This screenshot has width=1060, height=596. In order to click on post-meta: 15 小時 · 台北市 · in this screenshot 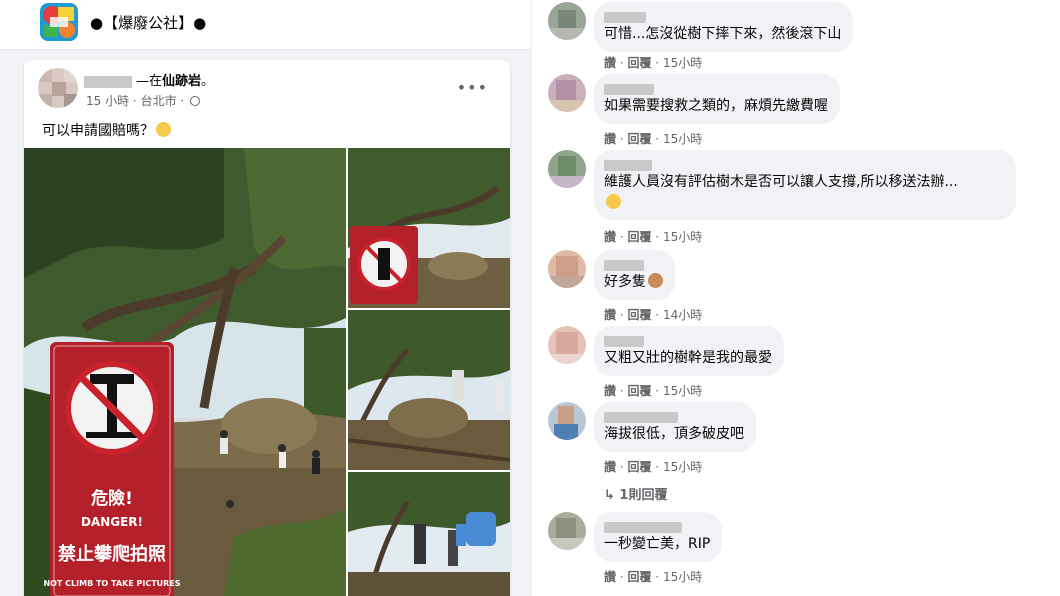, I will do `click(143, 100)`.